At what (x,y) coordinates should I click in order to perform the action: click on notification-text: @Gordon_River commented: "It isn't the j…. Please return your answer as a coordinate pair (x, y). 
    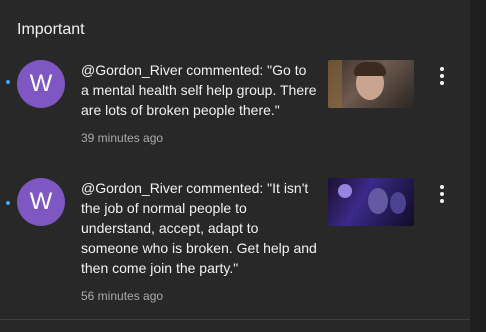
    Looking at the image, I should click on (199, 228).